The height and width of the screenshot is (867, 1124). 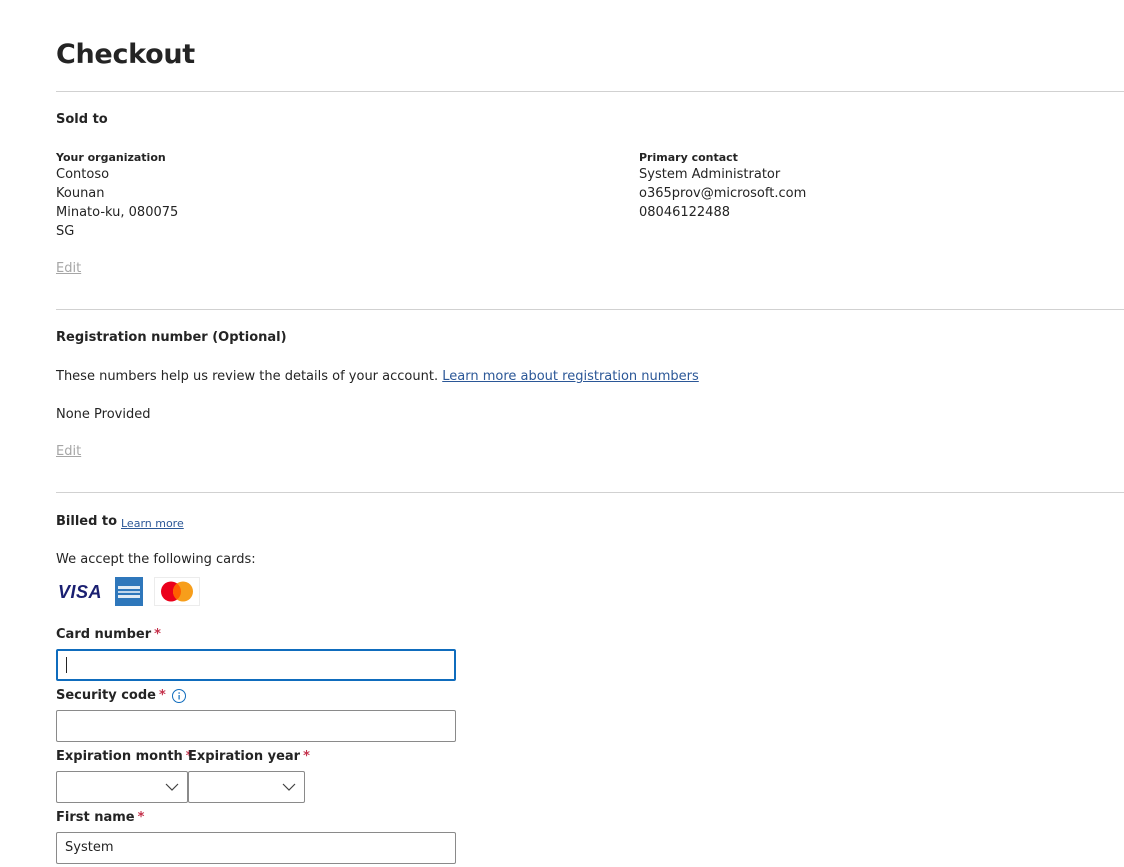 I want to click on primary-contact-label: Primary contact, so click(x=688, y=157).